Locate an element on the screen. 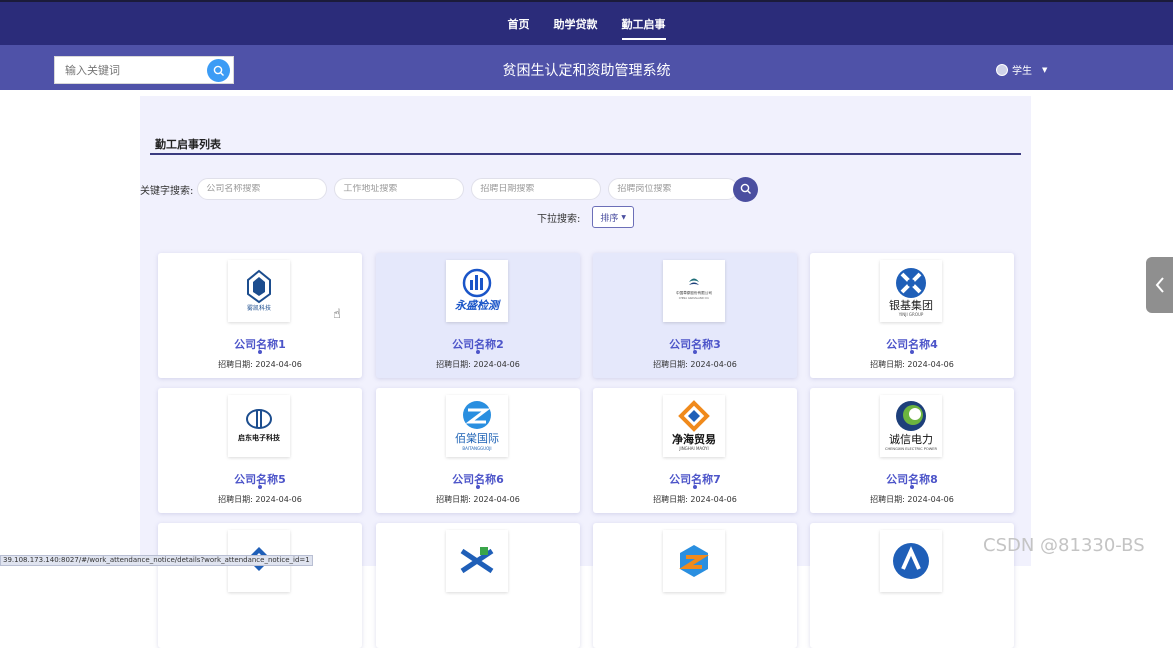 Image resolution: width=1173 pixels, height=648 pixels. svg-text: 诚信电力 is located at coordinates (911, 439).